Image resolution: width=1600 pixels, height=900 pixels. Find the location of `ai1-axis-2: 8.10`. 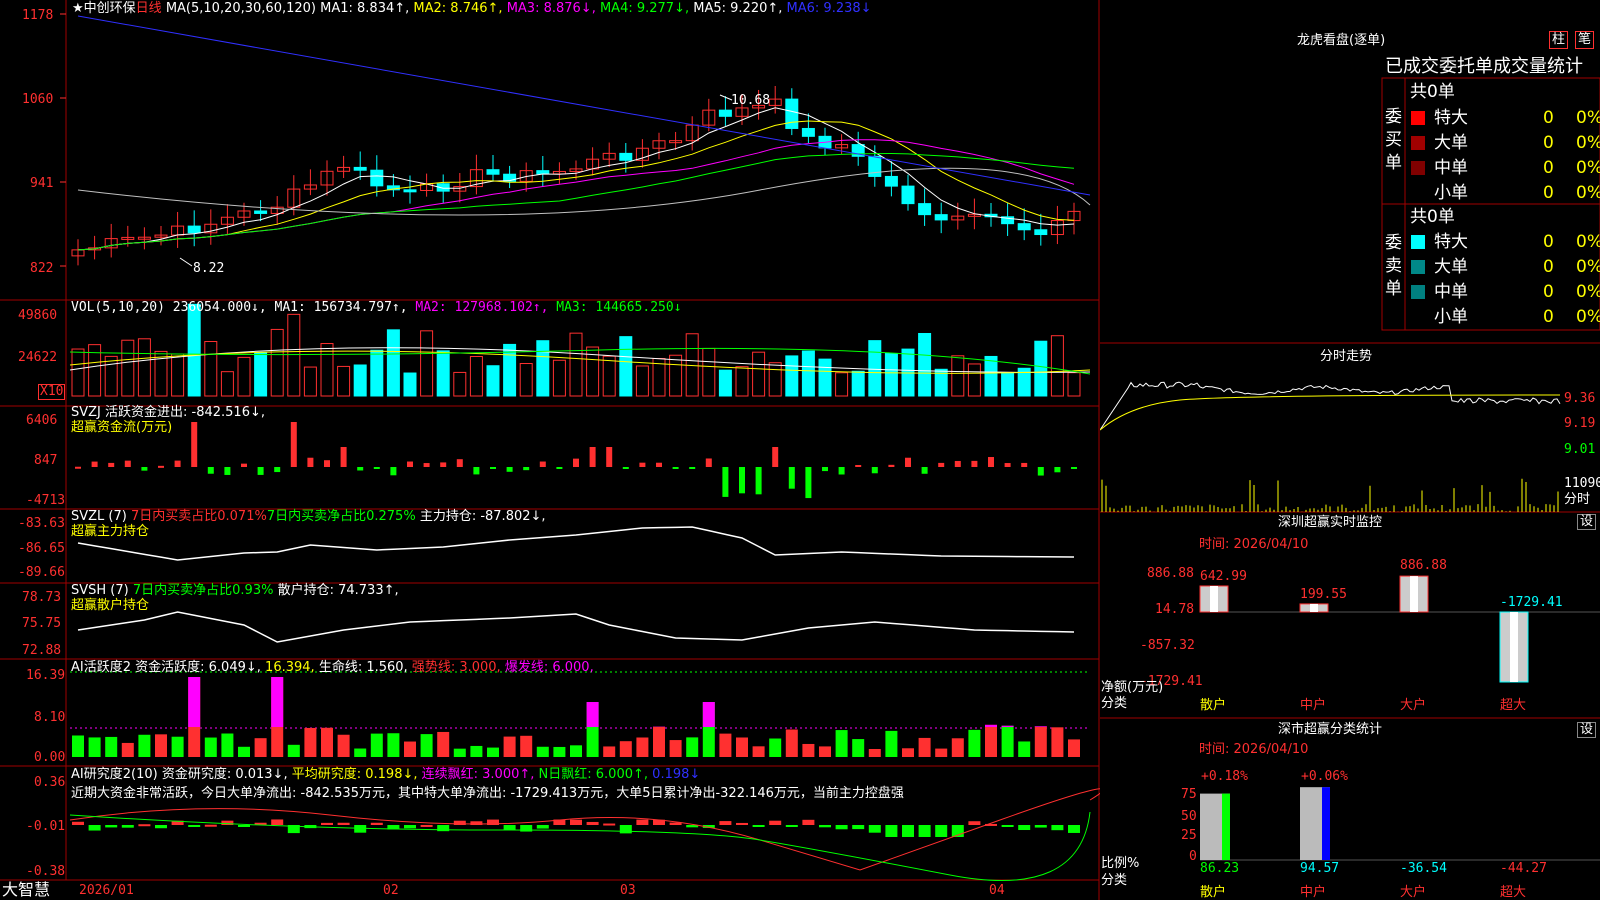

ai1-axis-2: 8.10 is located at coordinates (50, 717).